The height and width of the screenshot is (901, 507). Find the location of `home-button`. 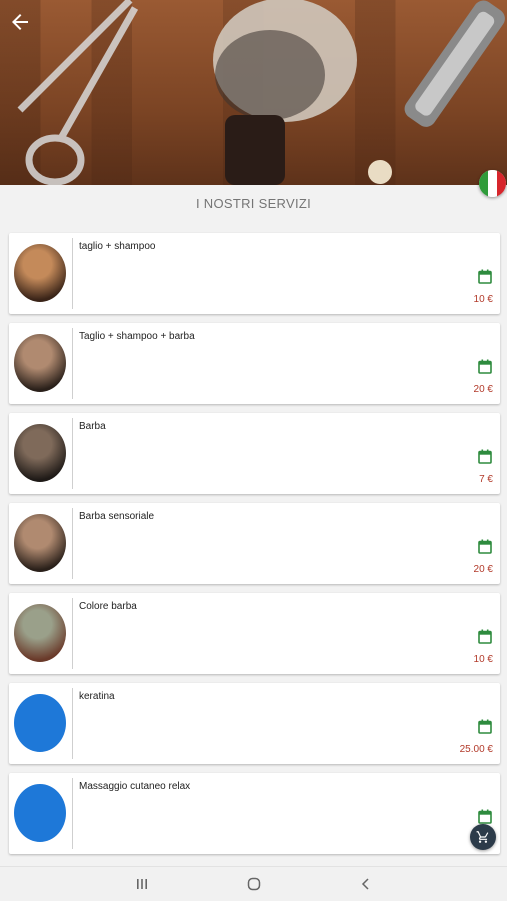

home-button is located at coordinates (254, 884).